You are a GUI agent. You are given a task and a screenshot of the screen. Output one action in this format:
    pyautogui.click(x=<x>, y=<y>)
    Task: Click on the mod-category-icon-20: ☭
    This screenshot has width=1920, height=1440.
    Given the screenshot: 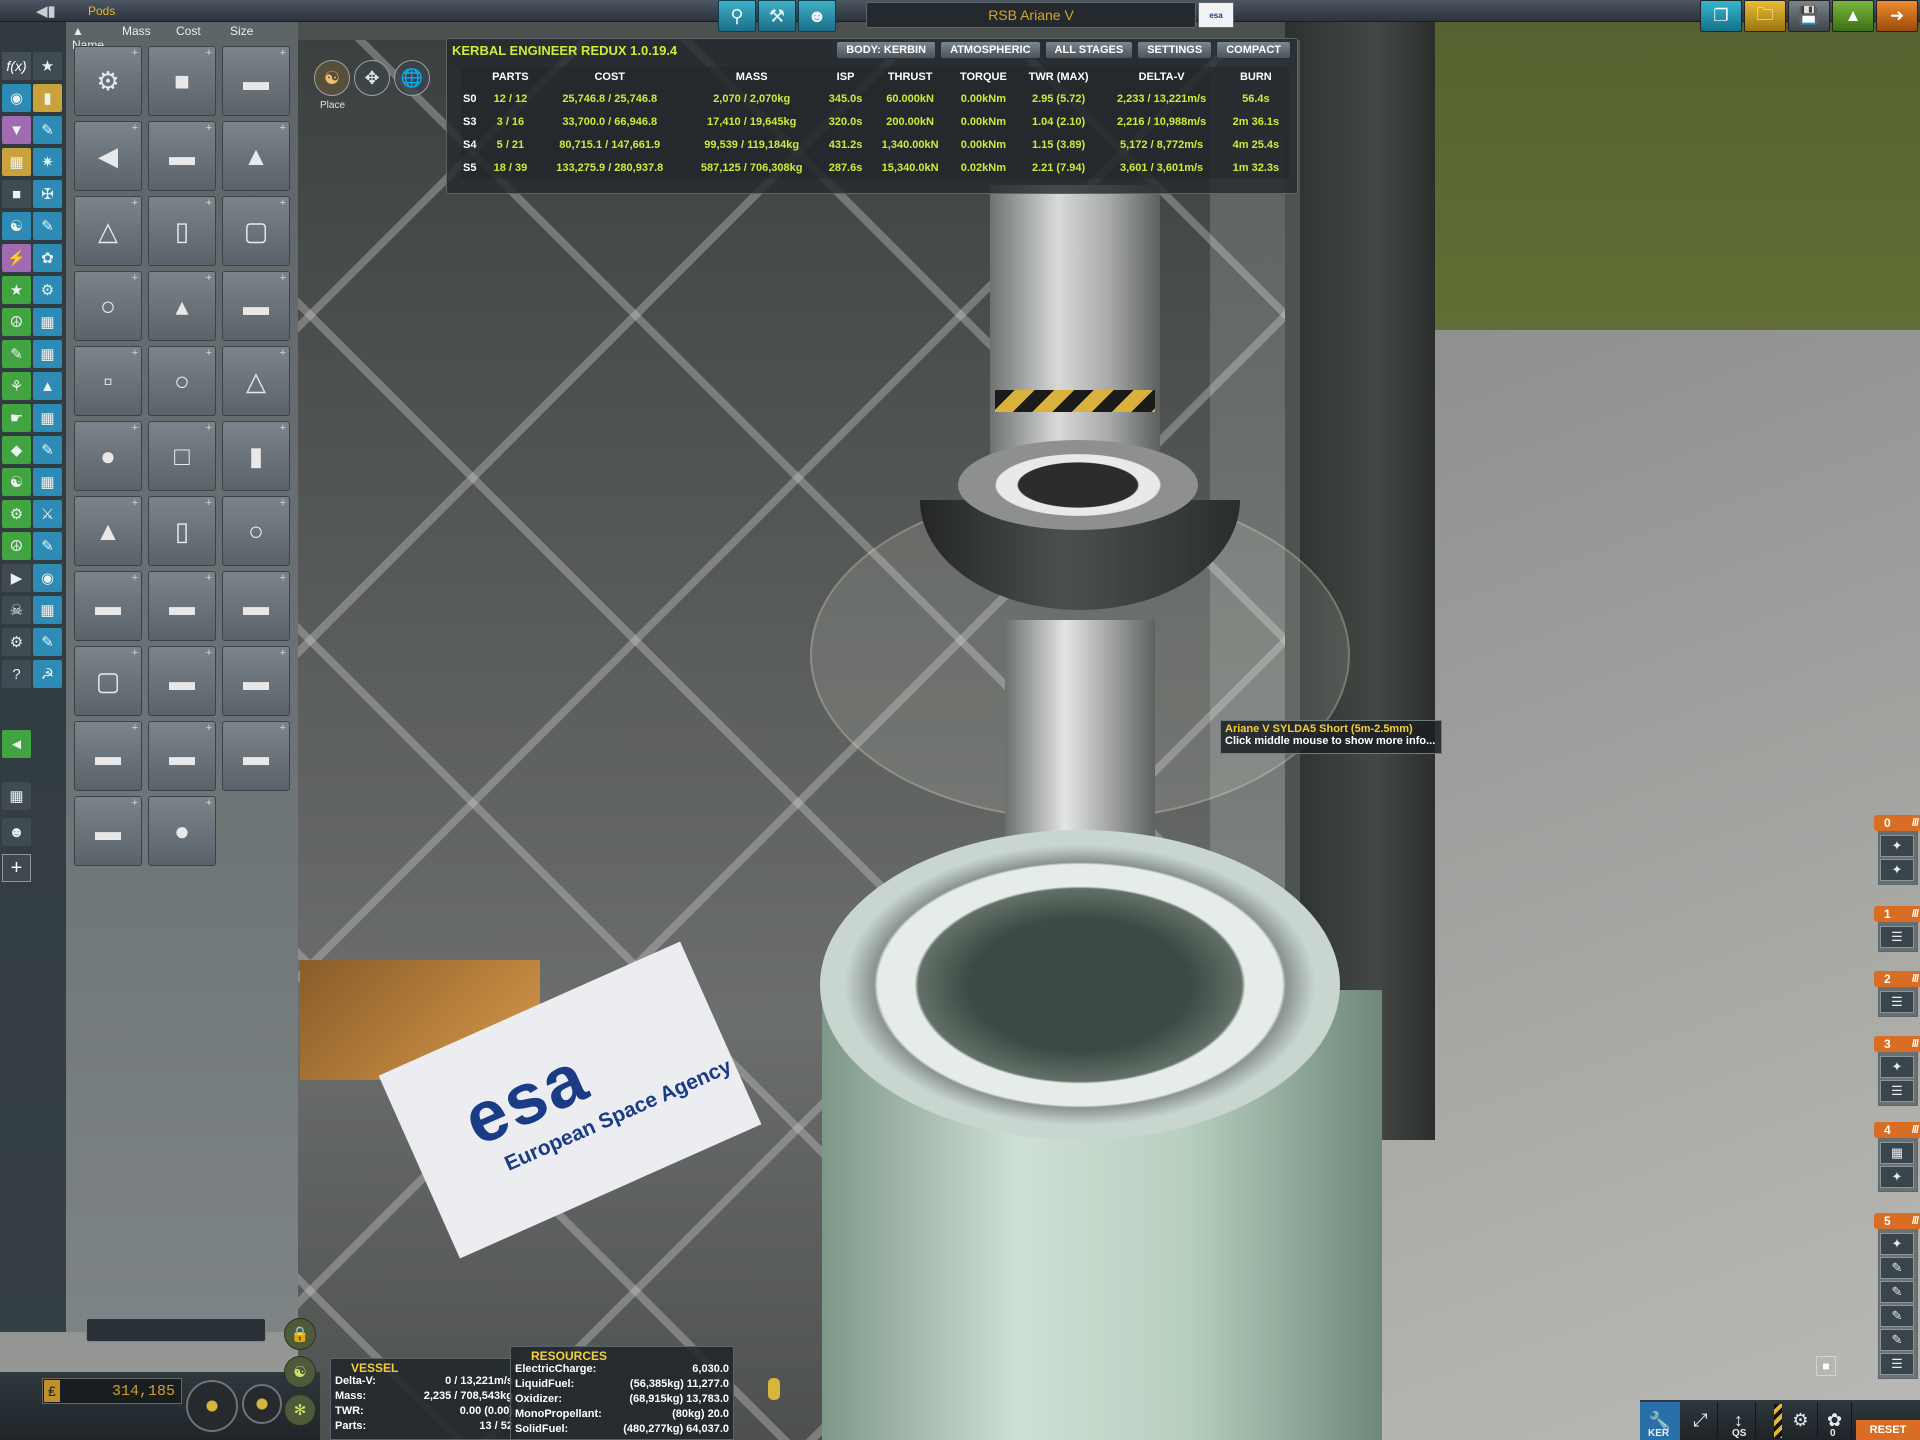 What is the action you would take?
    pyautogui.click(x=47, y=674)
    